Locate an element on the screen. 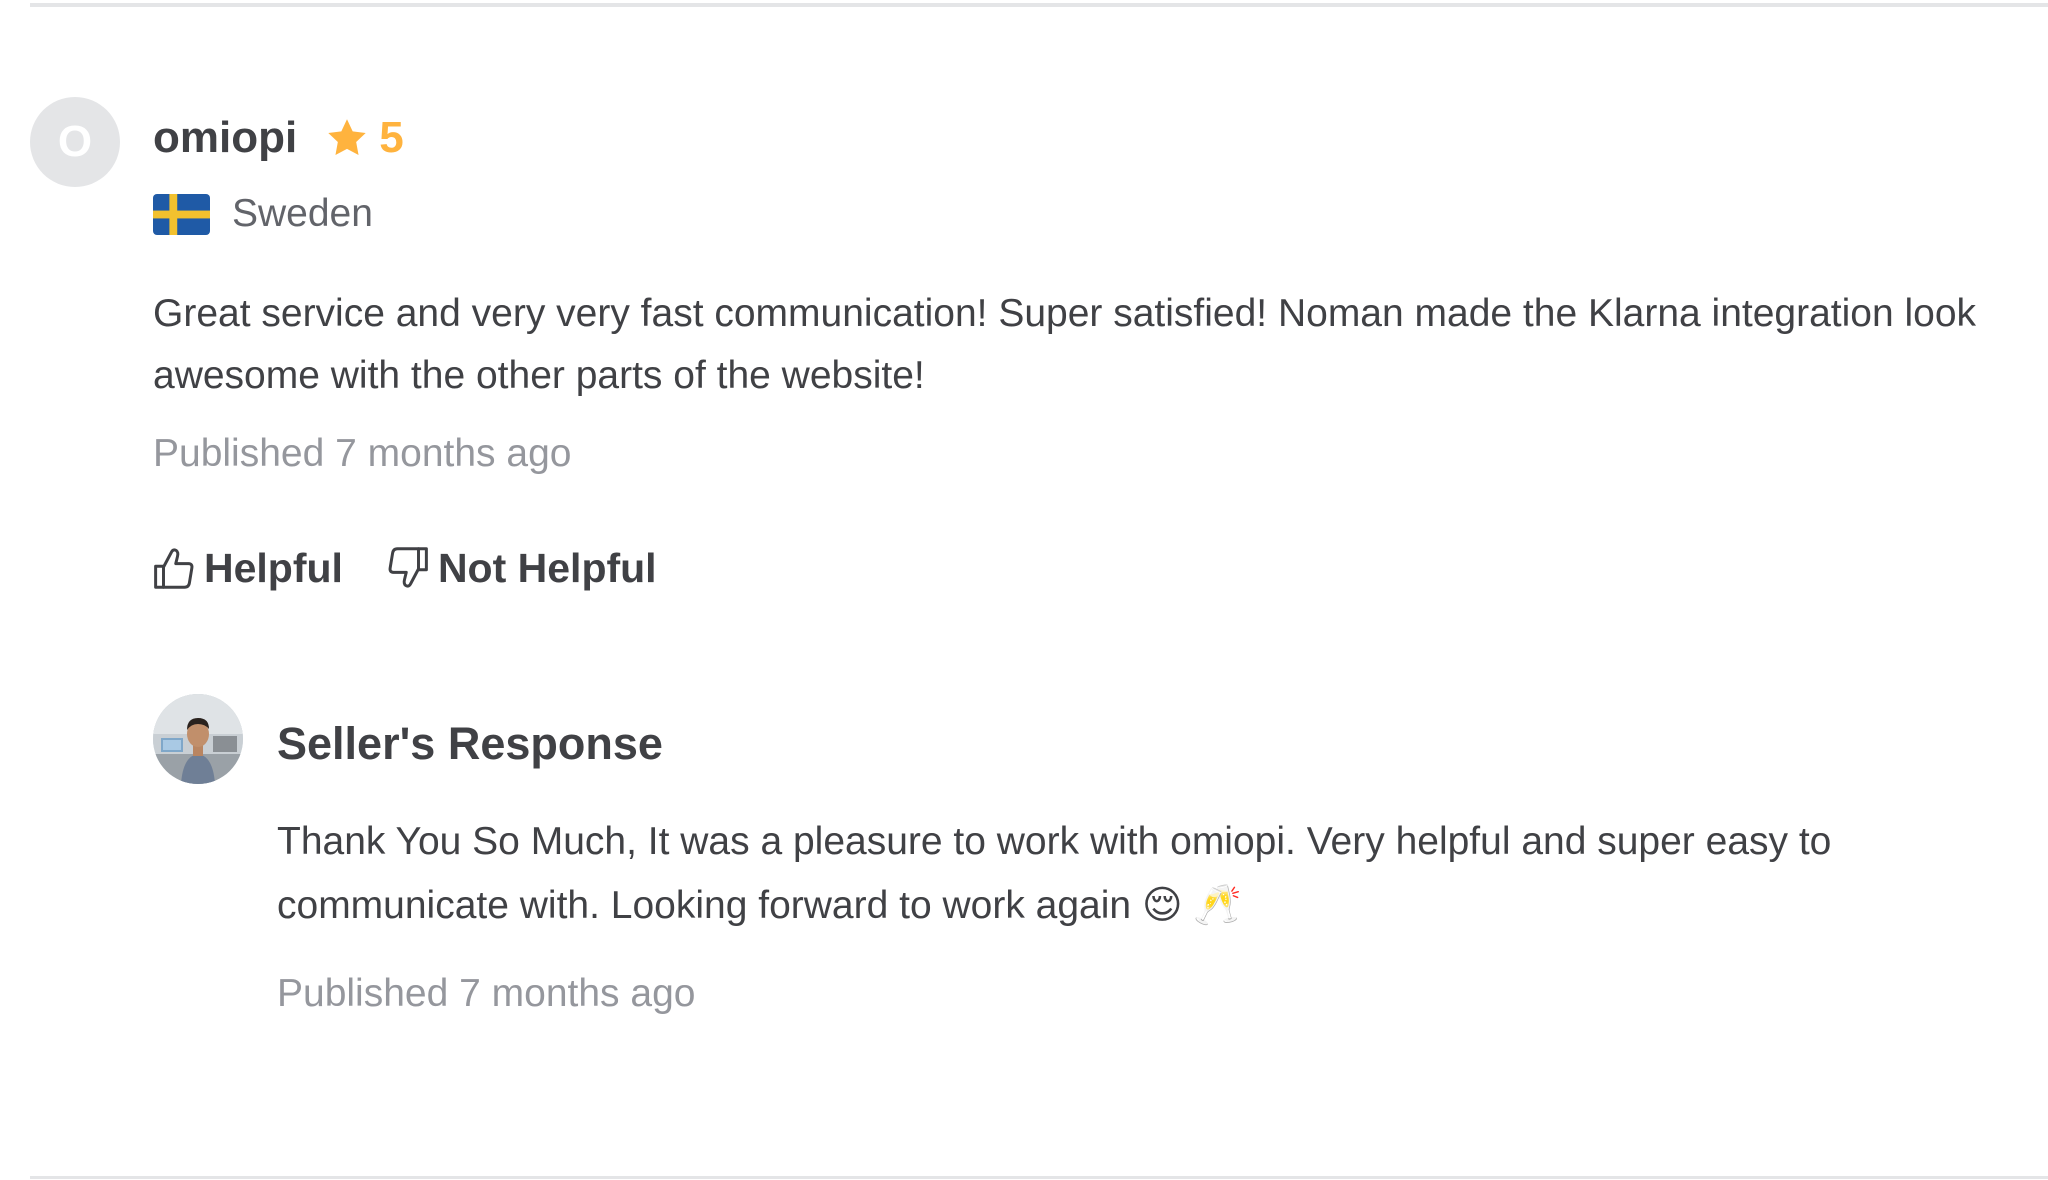 This screenshot has height=1180, width=2048. helpful-button: Helpful is located at coordinates (248, 568).